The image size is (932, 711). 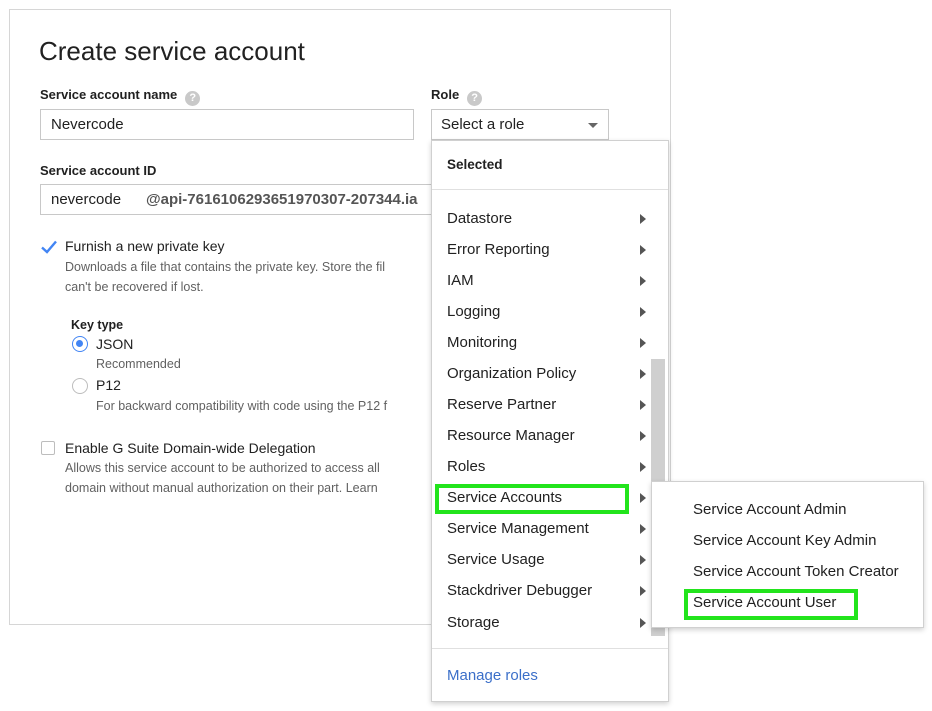 I want to click on service-account-name-label-text: Service account name, so click(x=109, y=94).